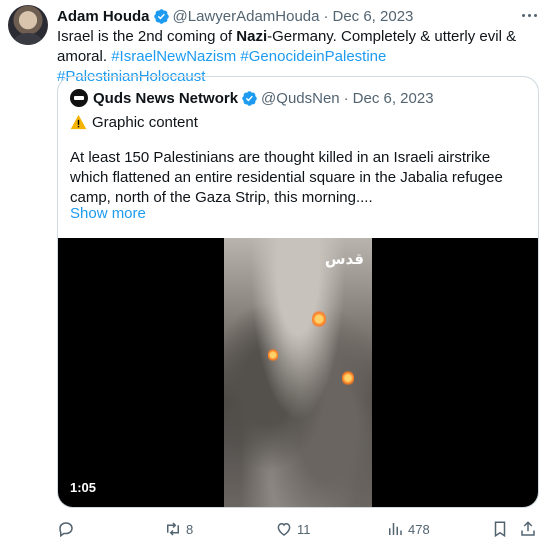 Image resolution: width=550 pixels, height=543 pixels. Describe the element at coordinates (344, 259) in the screenshot. I see `video-watermark: قدس` at that location.